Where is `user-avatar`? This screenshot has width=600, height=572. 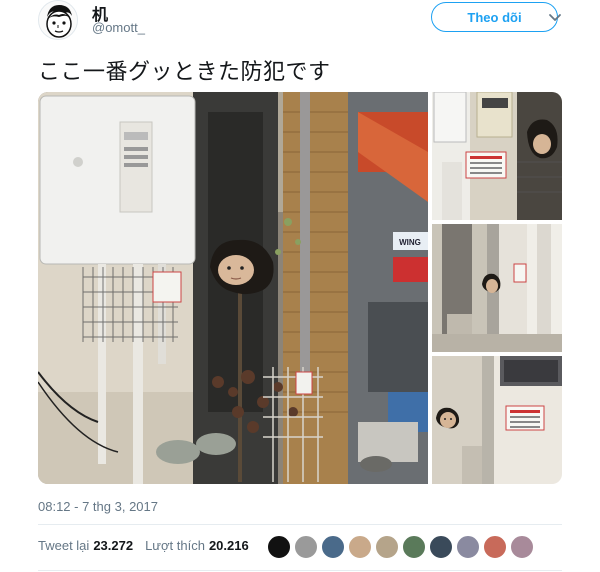 user-avatar is located at coordinates (58, 20).